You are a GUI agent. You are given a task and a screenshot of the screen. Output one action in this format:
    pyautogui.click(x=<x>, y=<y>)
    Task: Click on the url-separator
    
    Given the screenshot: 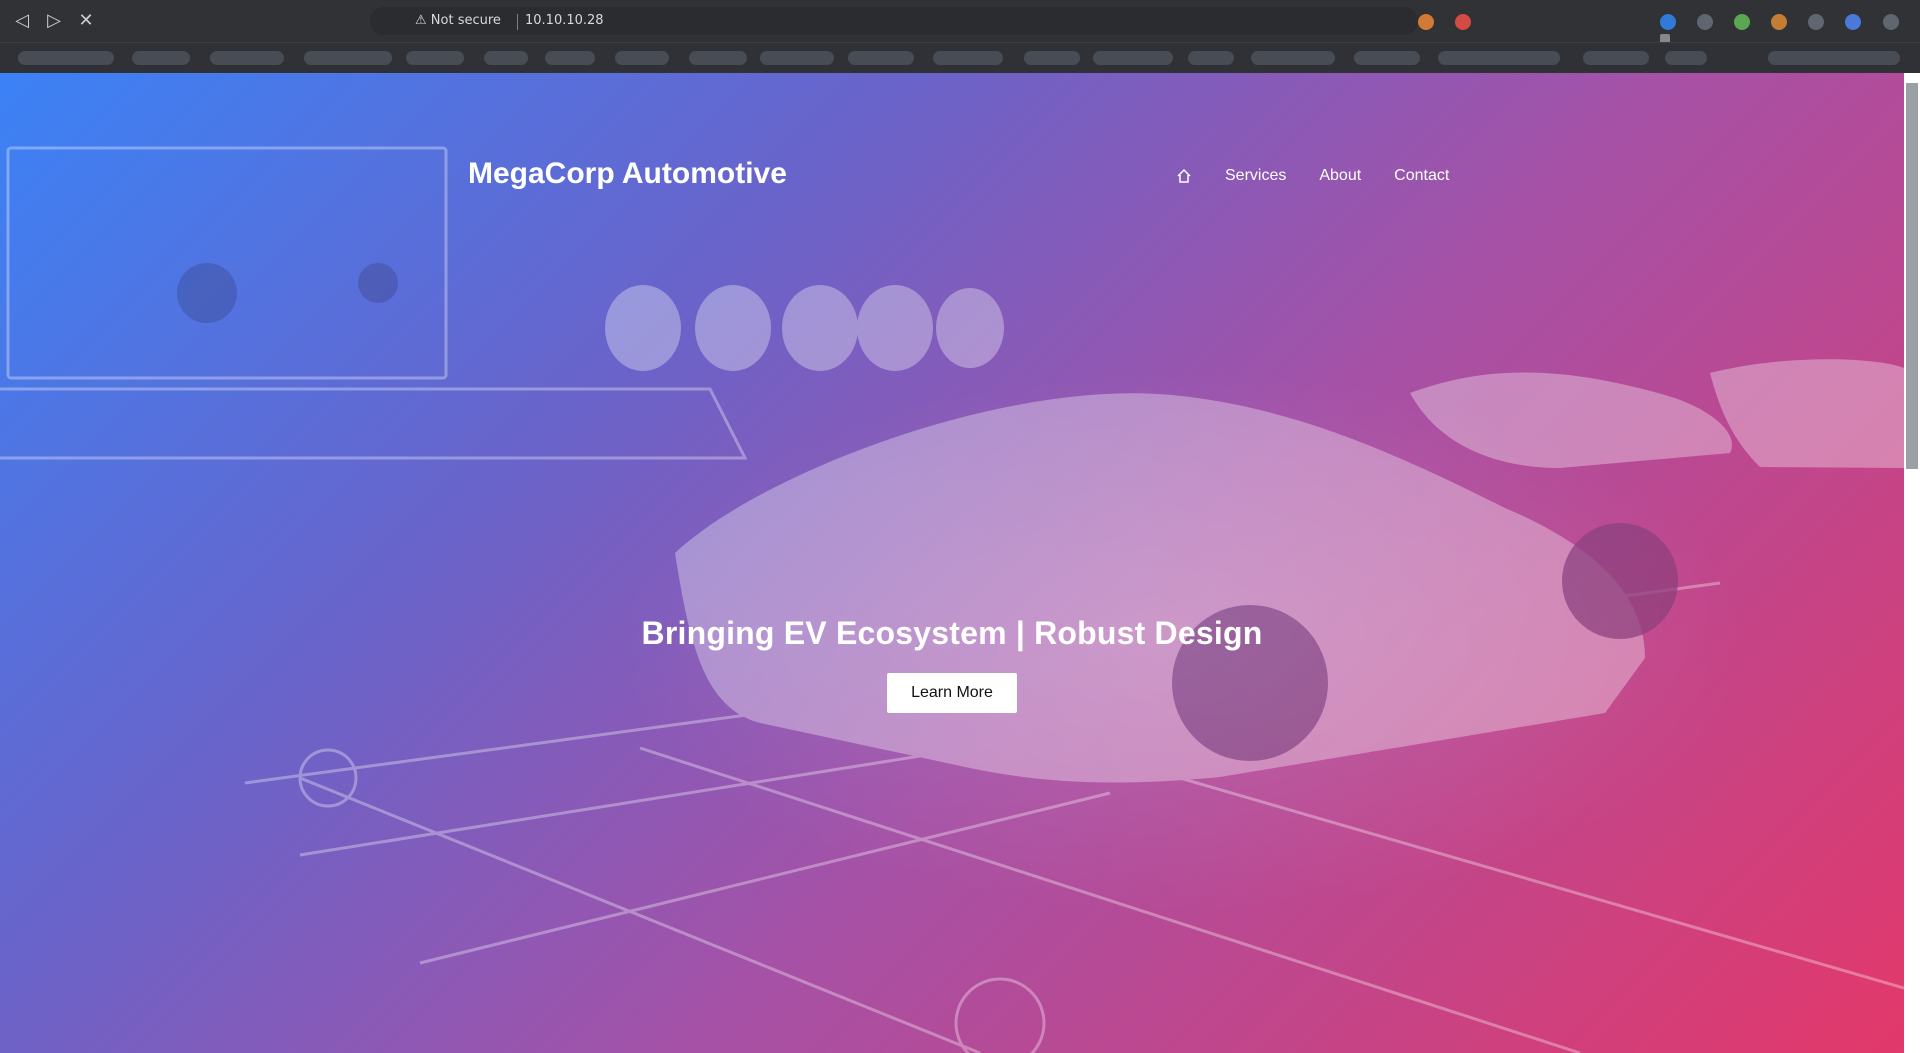 What is the action you would take?
    pyautogui.click(x=517, y=22)
    